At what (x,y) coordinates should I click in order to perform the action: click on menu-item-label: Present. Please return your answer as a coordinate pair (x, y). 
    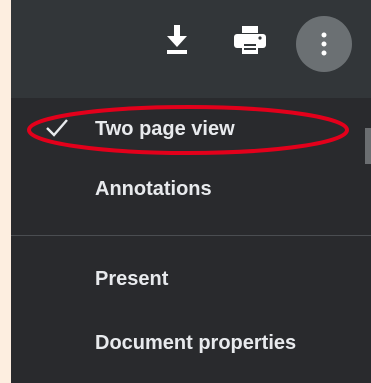
    Looking at the image, I should click on (132, 278).